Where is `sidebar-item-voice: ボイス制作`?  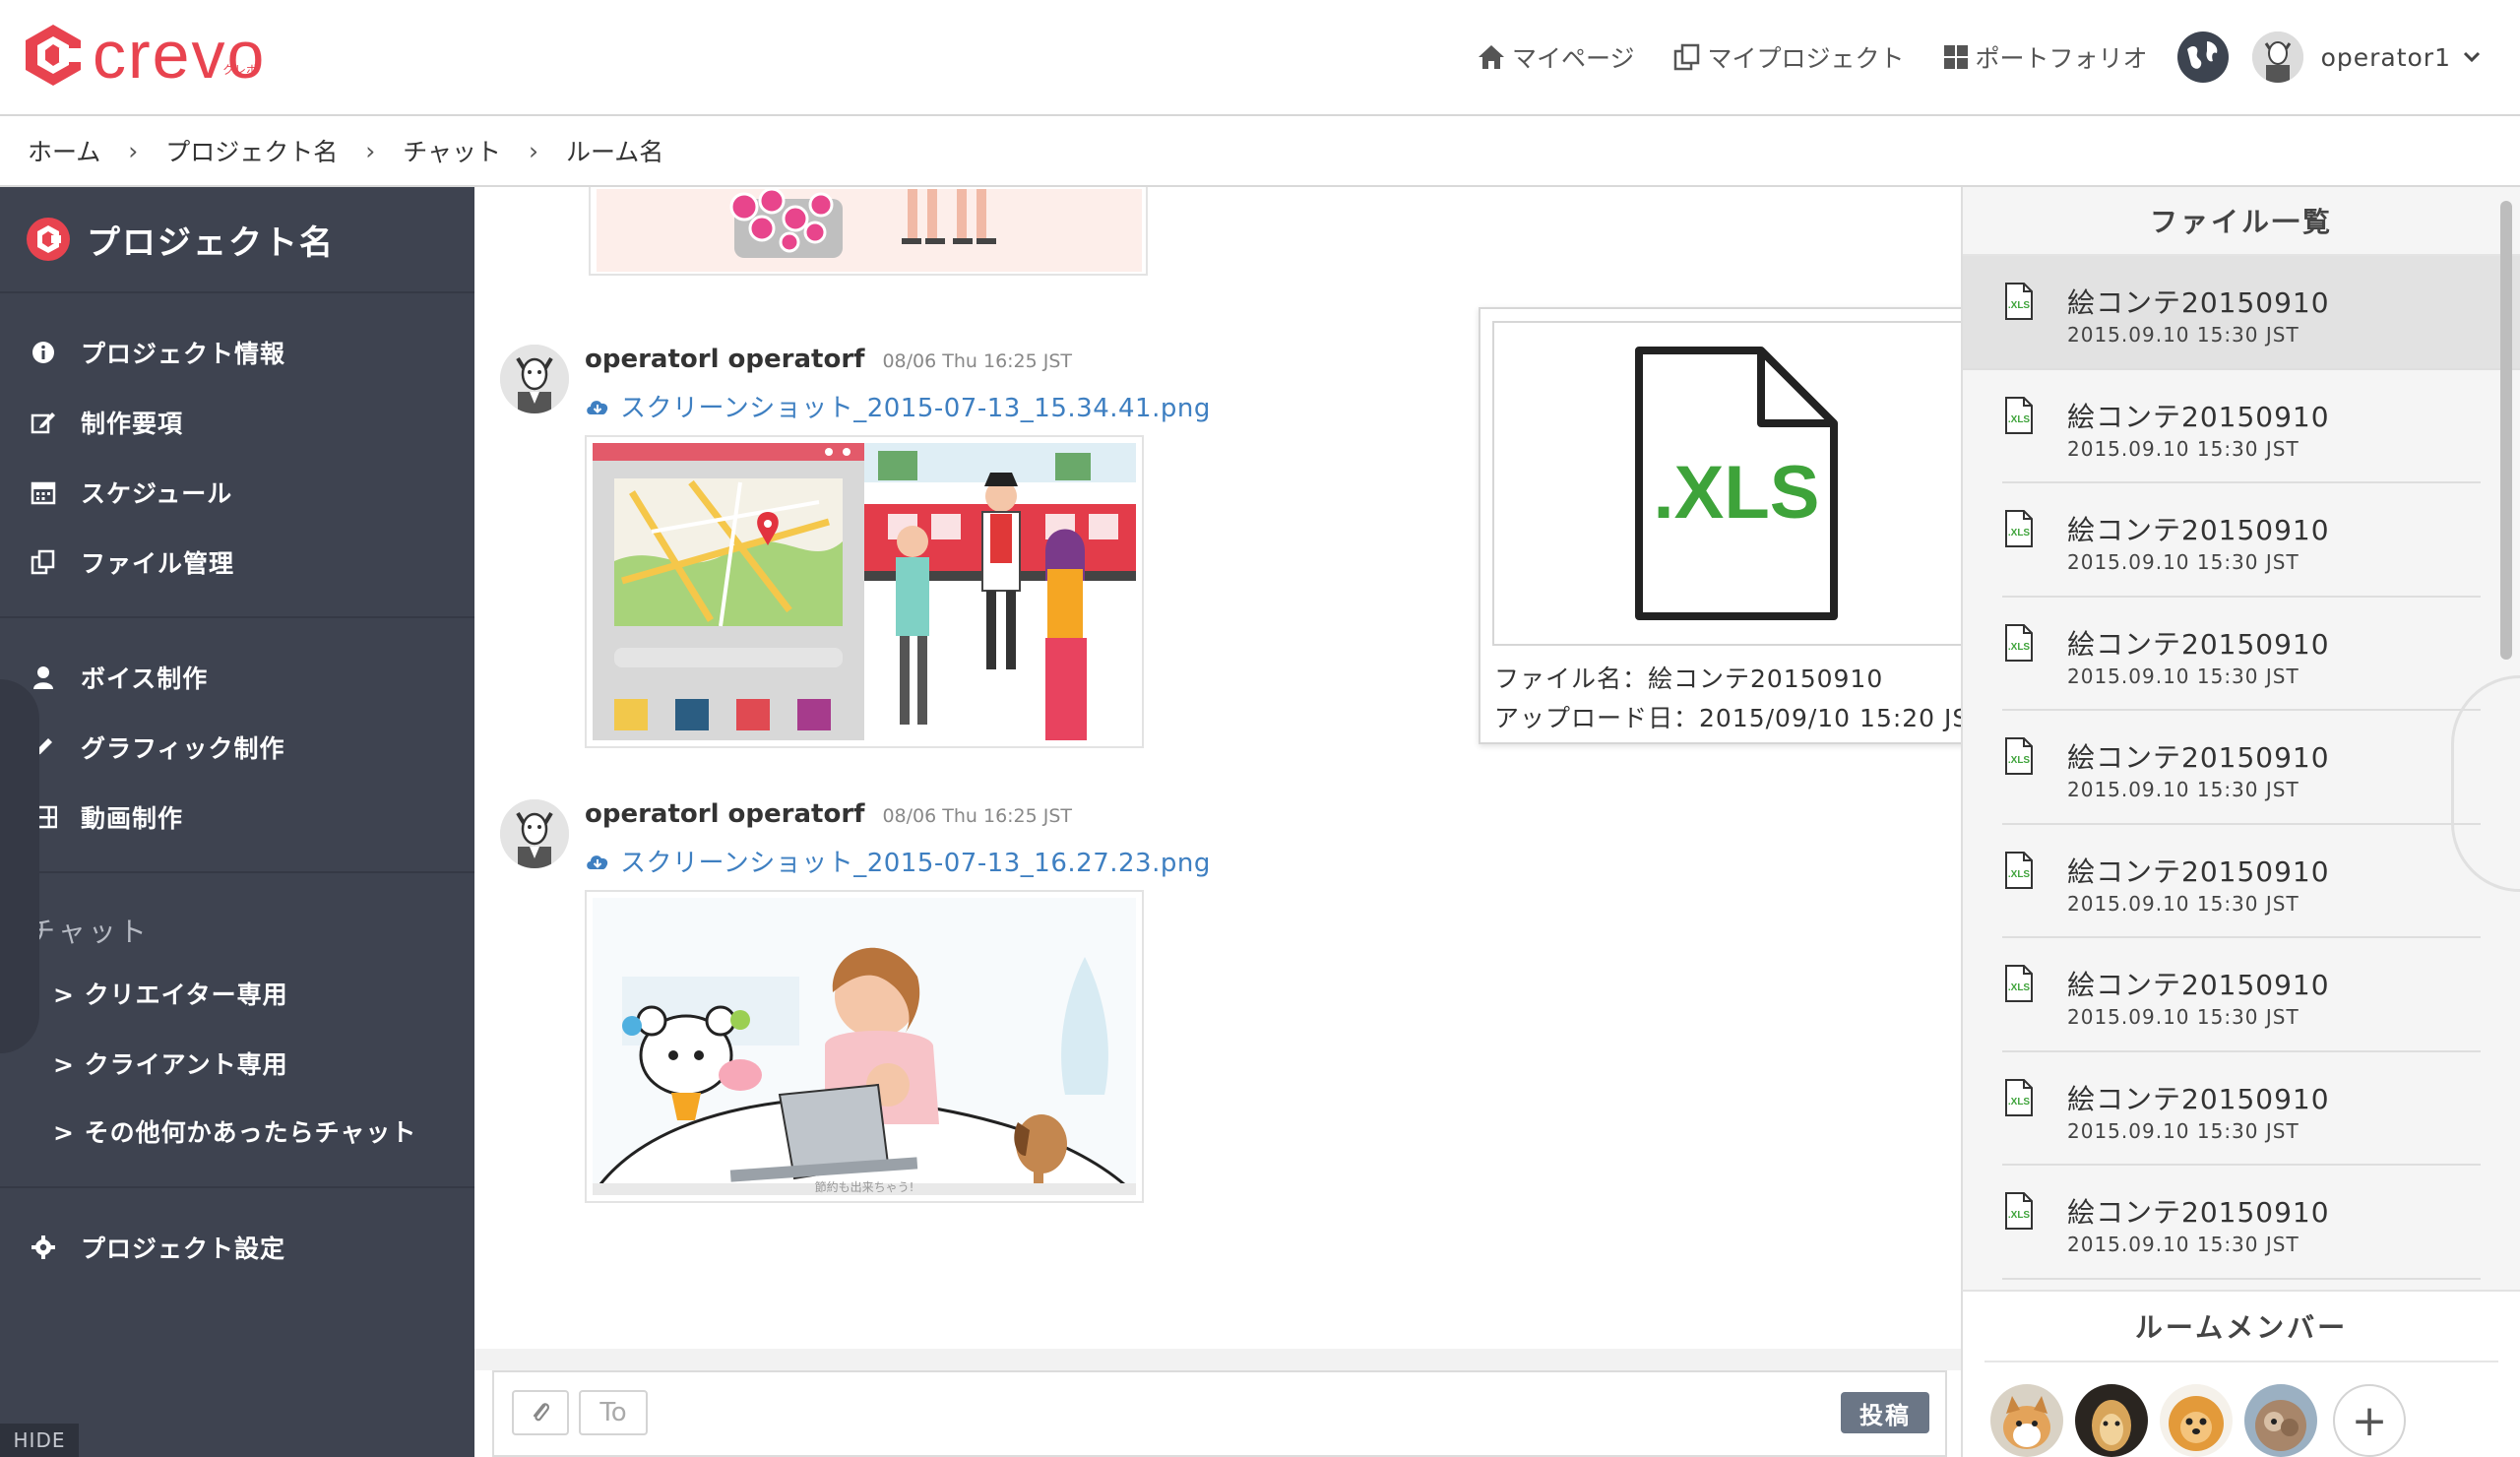
sidebar-item-voice: ボイス制作 is located at coordinates (237, 677).